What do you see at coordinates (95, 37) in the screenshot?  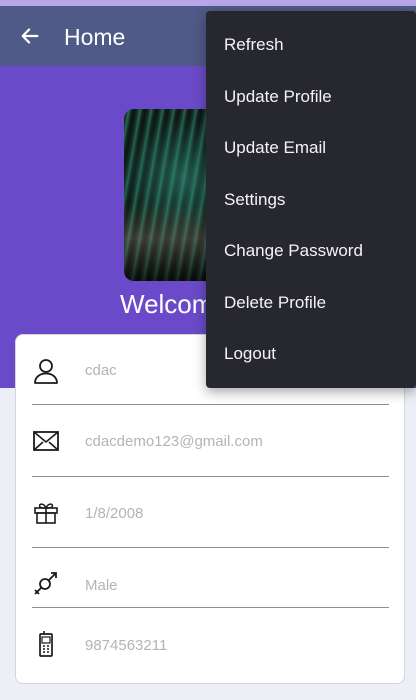 I see `page-title: Home` at bounding box center [95, 37].